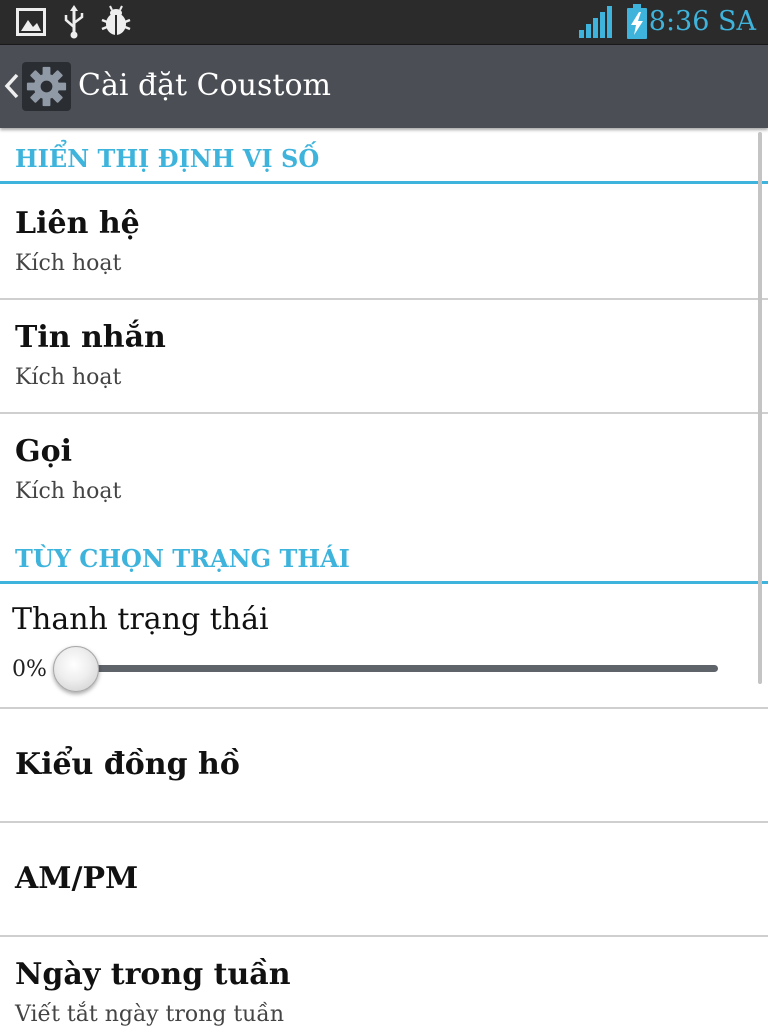 The height and width of the screenshot is (1029, 768). What do you see at coordinates (182, 558) in the screenshot?
I see `section-header-label: TÙY CHỌN TRẠNG THÁI` at bounding box center [182, 558].